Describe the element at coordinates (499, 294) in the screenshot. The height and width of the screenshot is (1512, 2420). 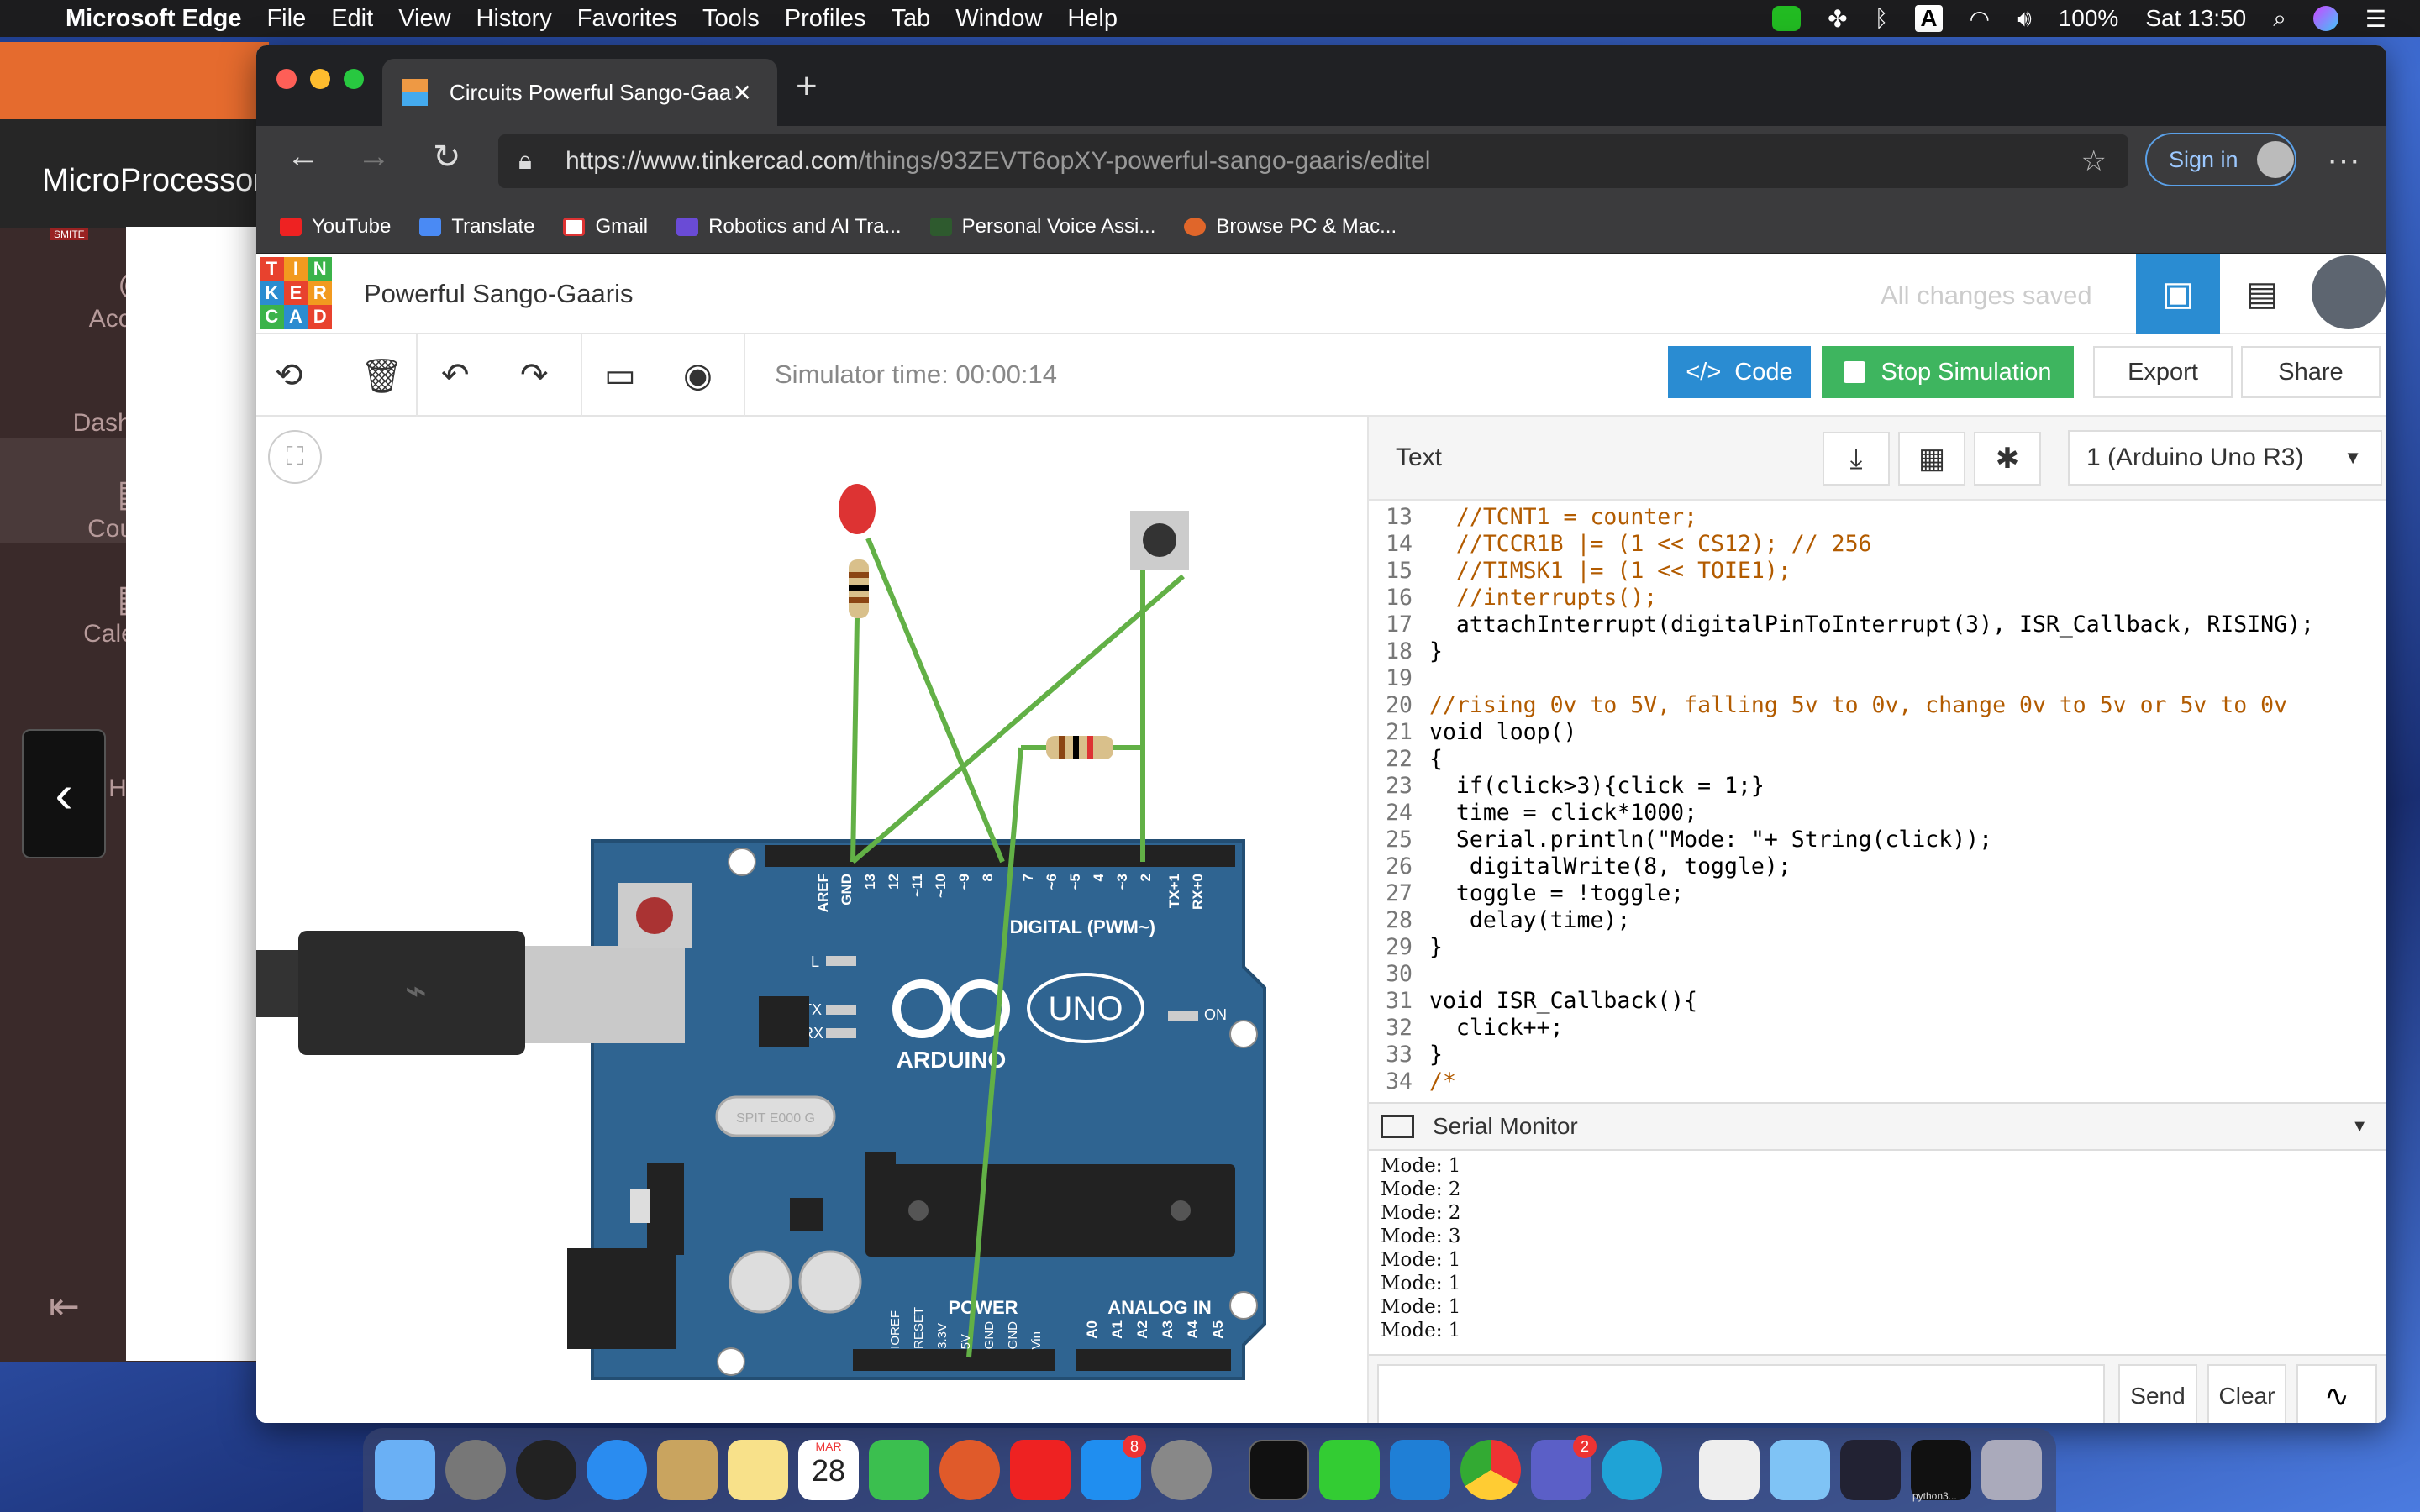
I see `project-title: Powerful Sango-Gaaris` at that location.